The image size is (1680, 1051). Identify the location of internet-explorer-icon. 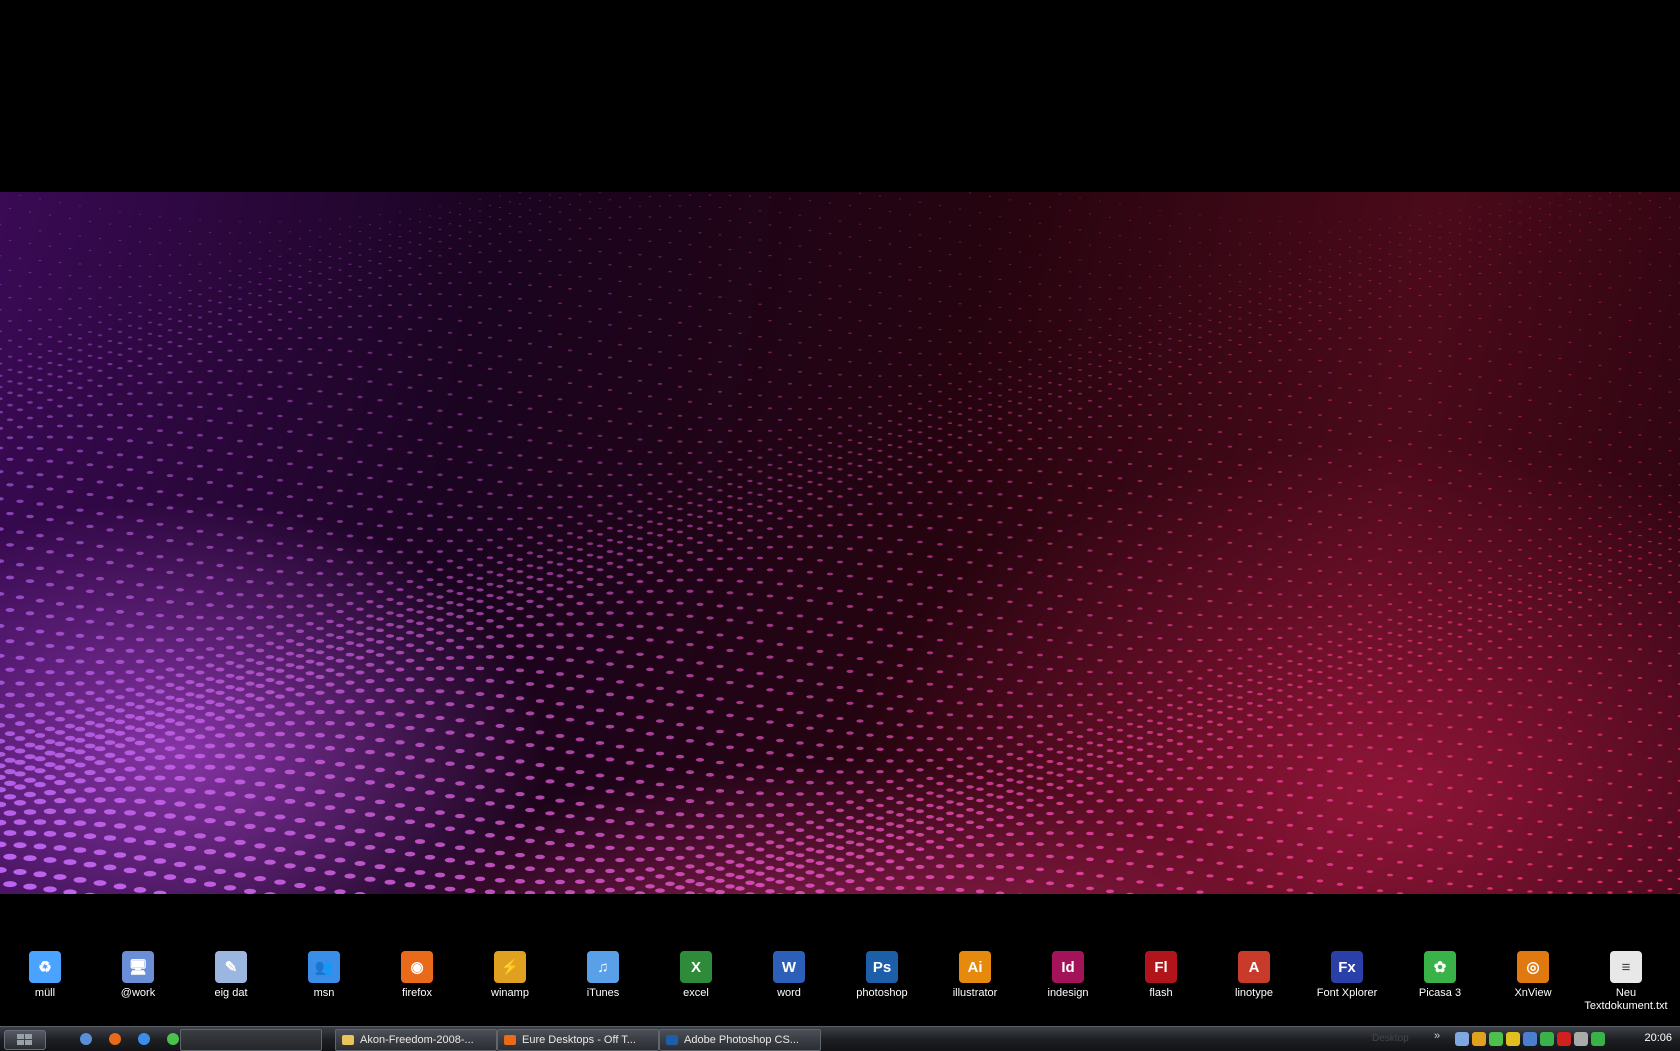
(144, 1039).